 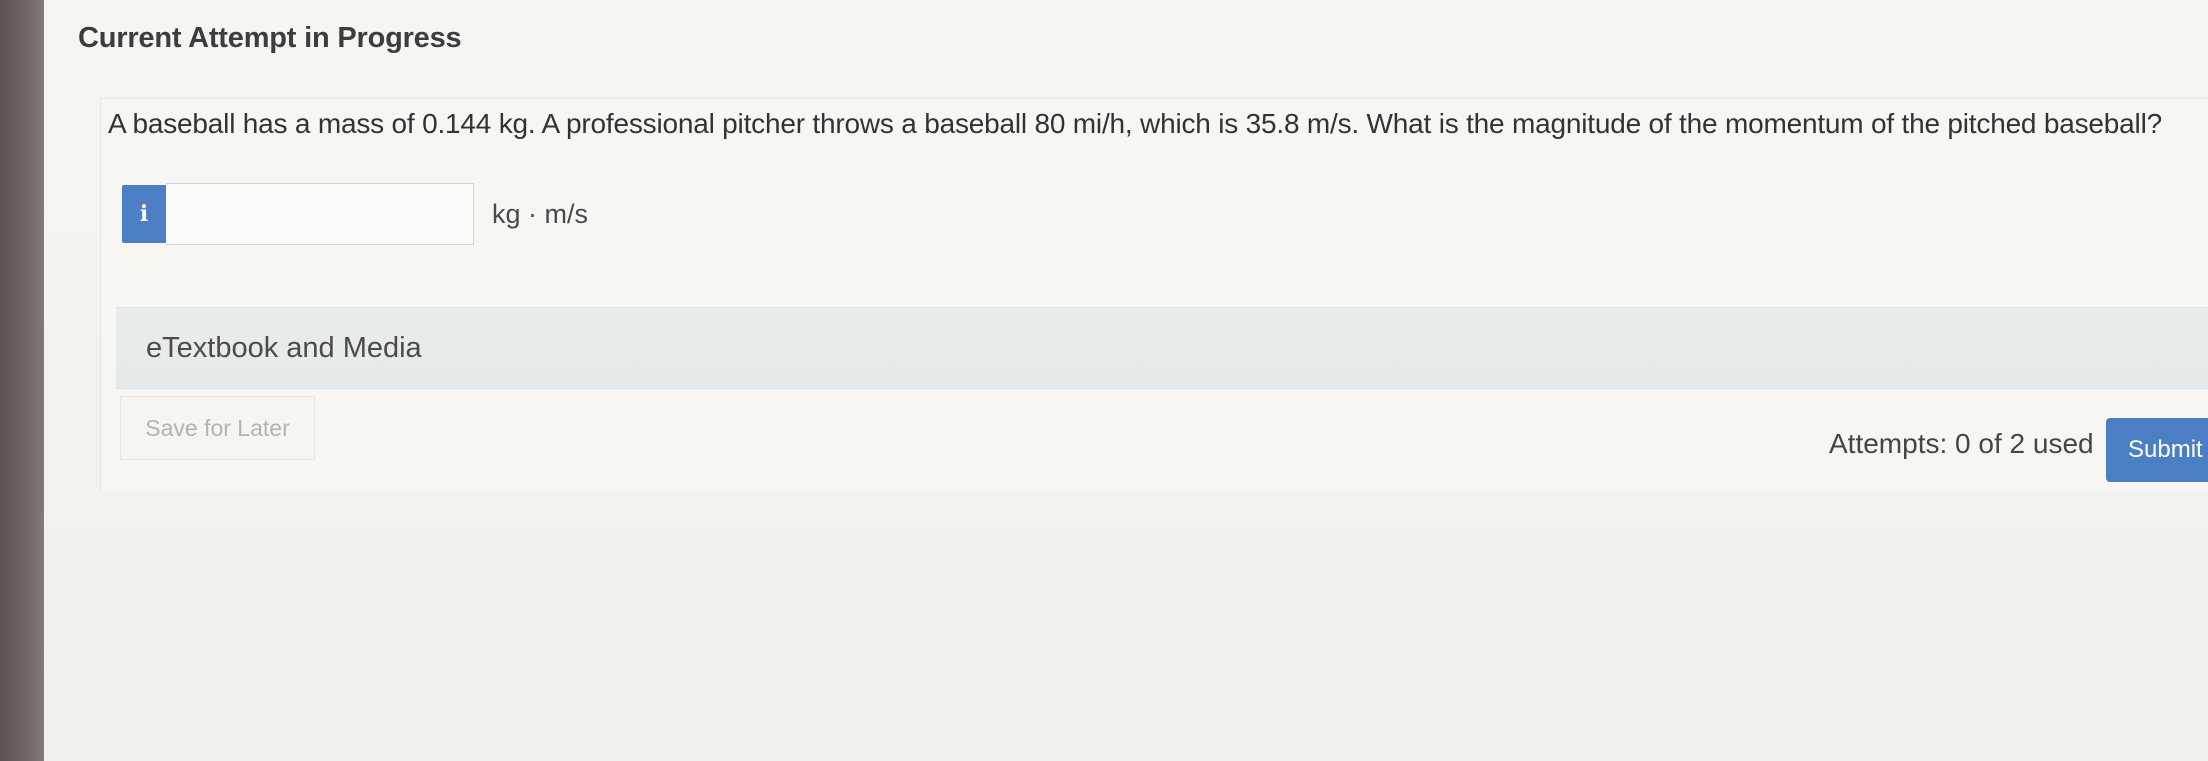 What do you see at coordinates (320, 214) in the screenshot?
I see `answer-input` at bounding box center [320, 214].